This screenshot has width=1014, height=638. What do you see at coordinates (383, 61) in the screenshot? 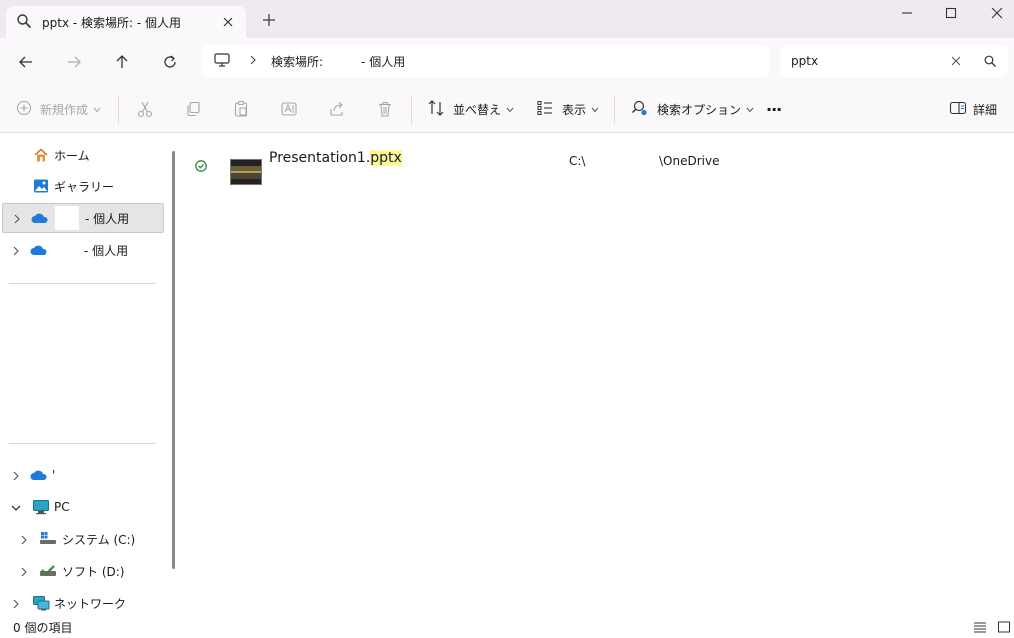
I see `breadcrumb-suffix: - 個人用` at bounding box center [383, 61].